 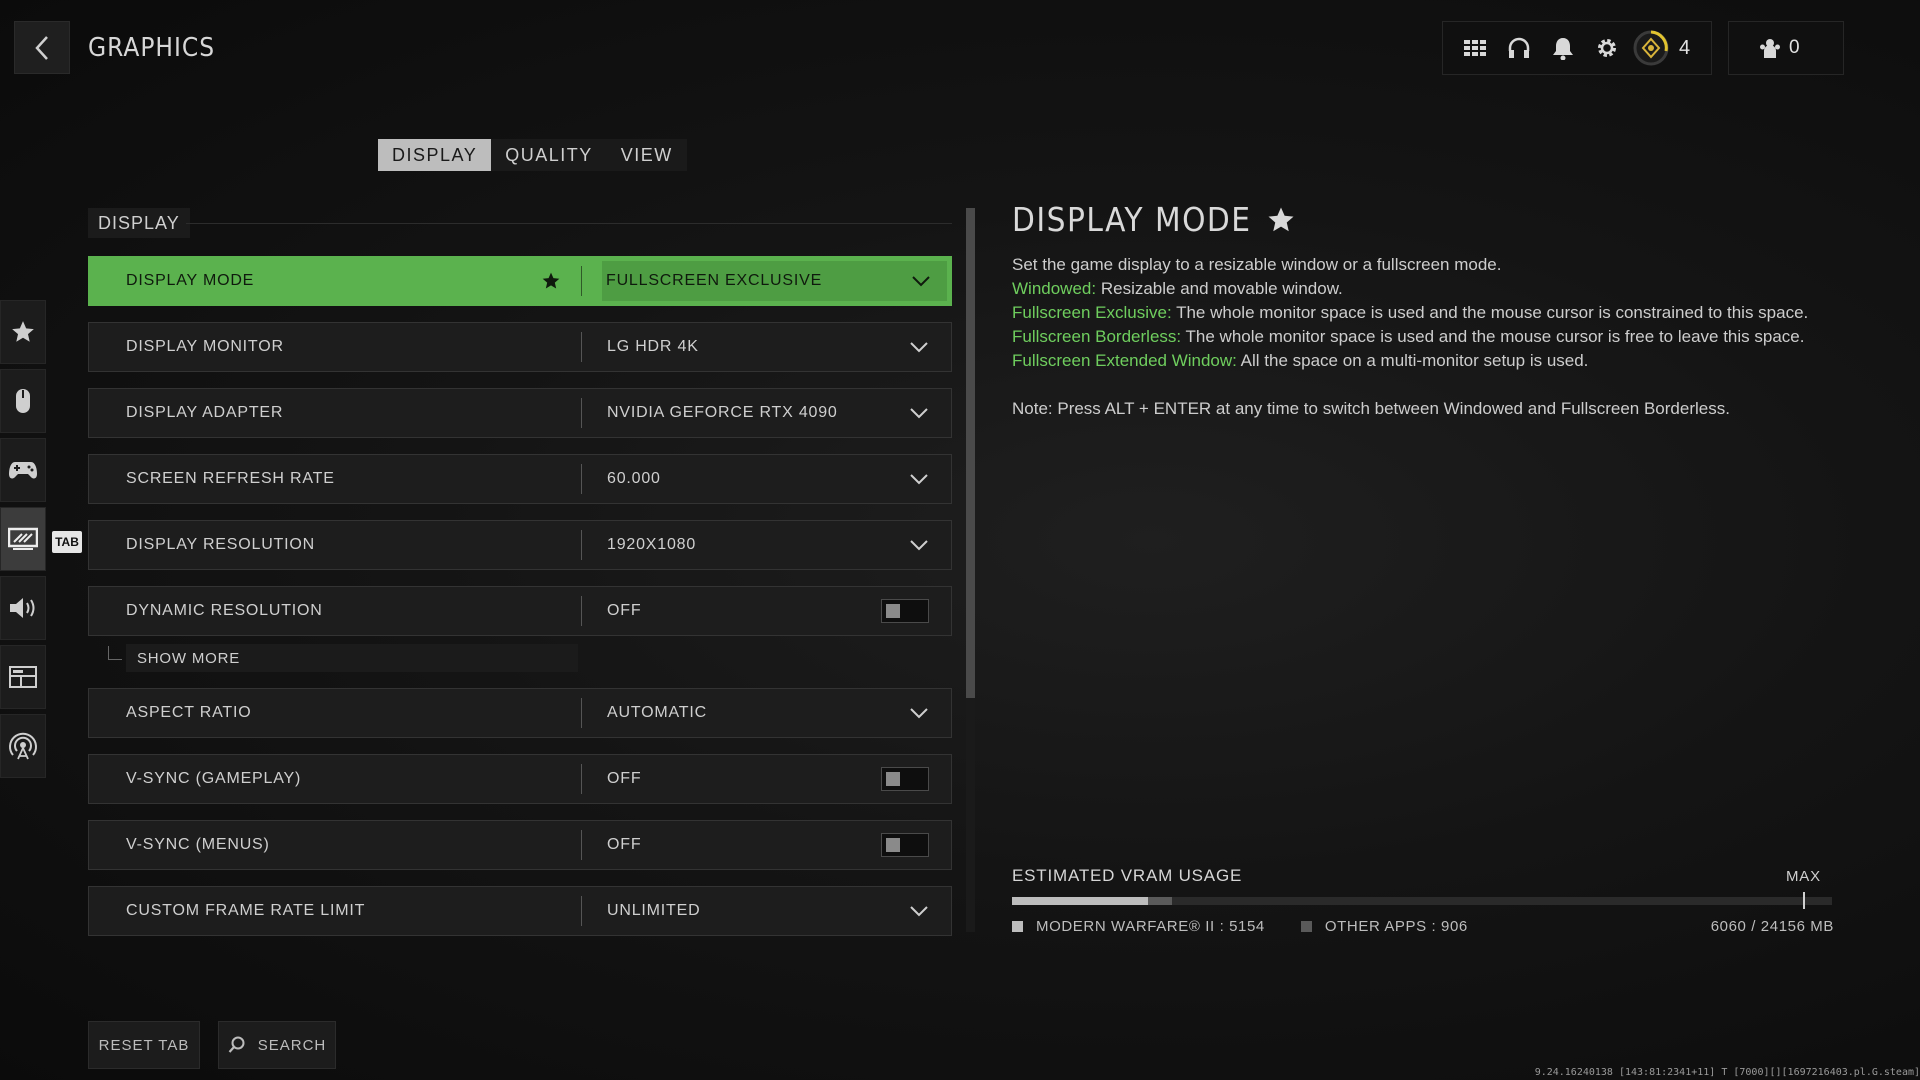 What do you see at coordinates (144, 1045) in the screenshot?
I see `reset-tab-button: RESET TAB` at bounding box center [144, 1045].